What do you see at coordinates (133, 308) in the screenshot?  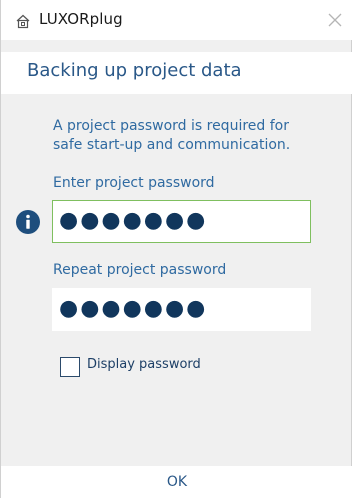 I see `repeat-password-value: ●●●●●●●` at bounding box center [133, 308].